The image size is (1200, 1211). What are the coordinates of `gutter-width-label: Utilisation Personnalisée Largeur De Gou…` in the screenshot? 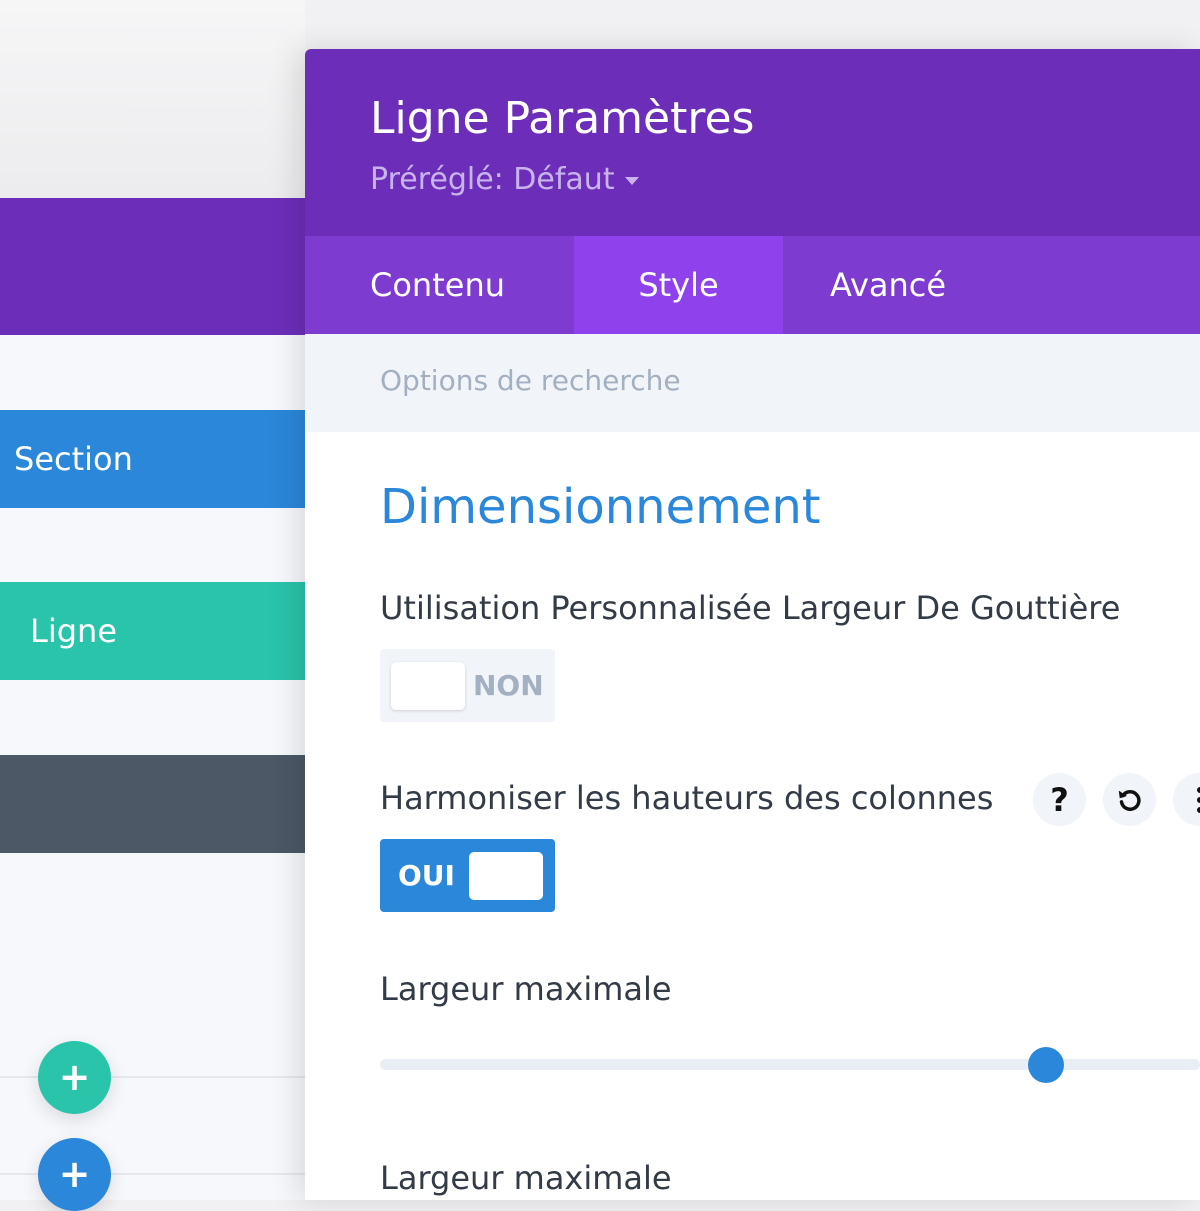 It's located at (750, 608).